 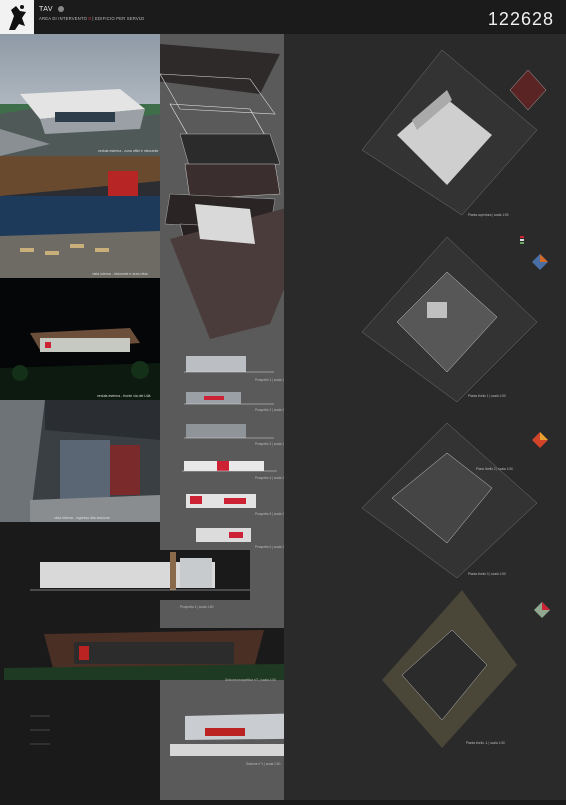 I want to click on subtitle-prefix: AREA DI INTERVENTO, so click(x=63, y=18).